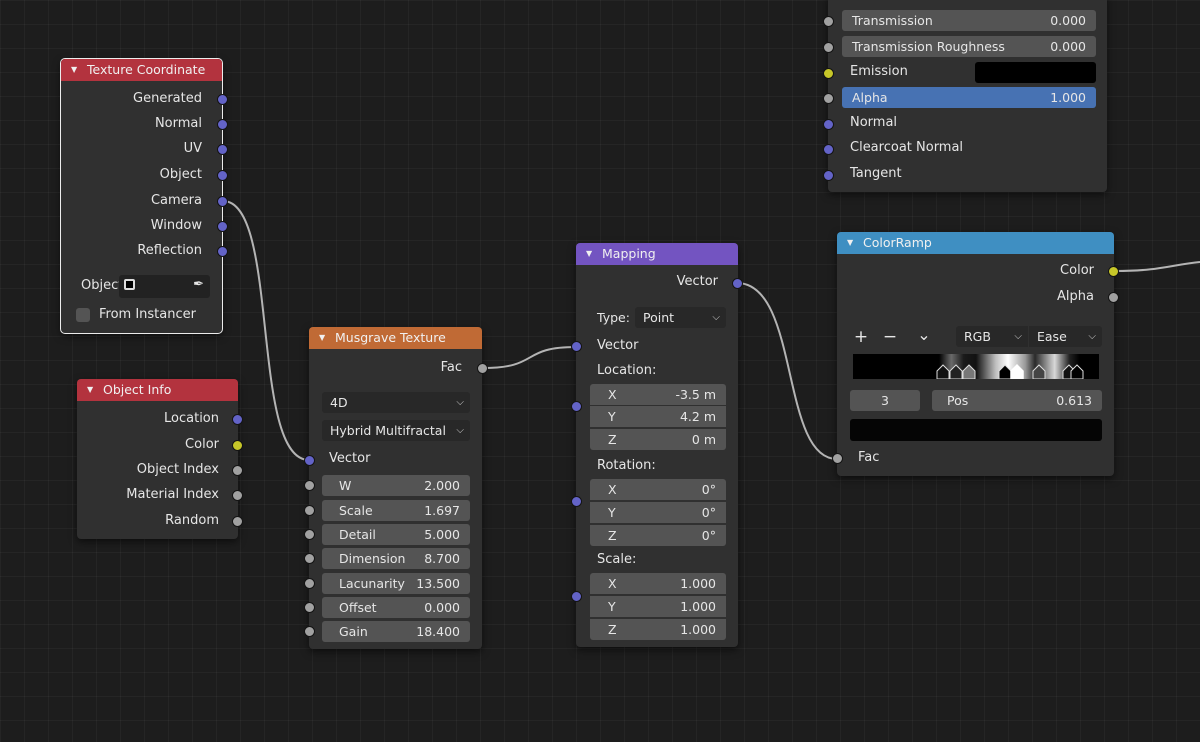 Image resolution: width=1200 pixels, height=742 pixels. I want to click on location-y-field: Y 4.2 m, so click(658, 416).